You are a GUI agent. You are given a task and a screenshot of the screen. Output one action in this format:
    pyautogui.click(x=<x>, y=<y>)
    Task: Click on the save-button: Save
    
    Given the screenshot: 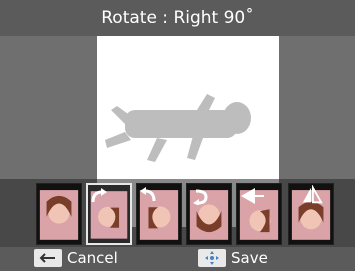 What is the action you would take?
    pyautogui.click(x=233, y=258)
    